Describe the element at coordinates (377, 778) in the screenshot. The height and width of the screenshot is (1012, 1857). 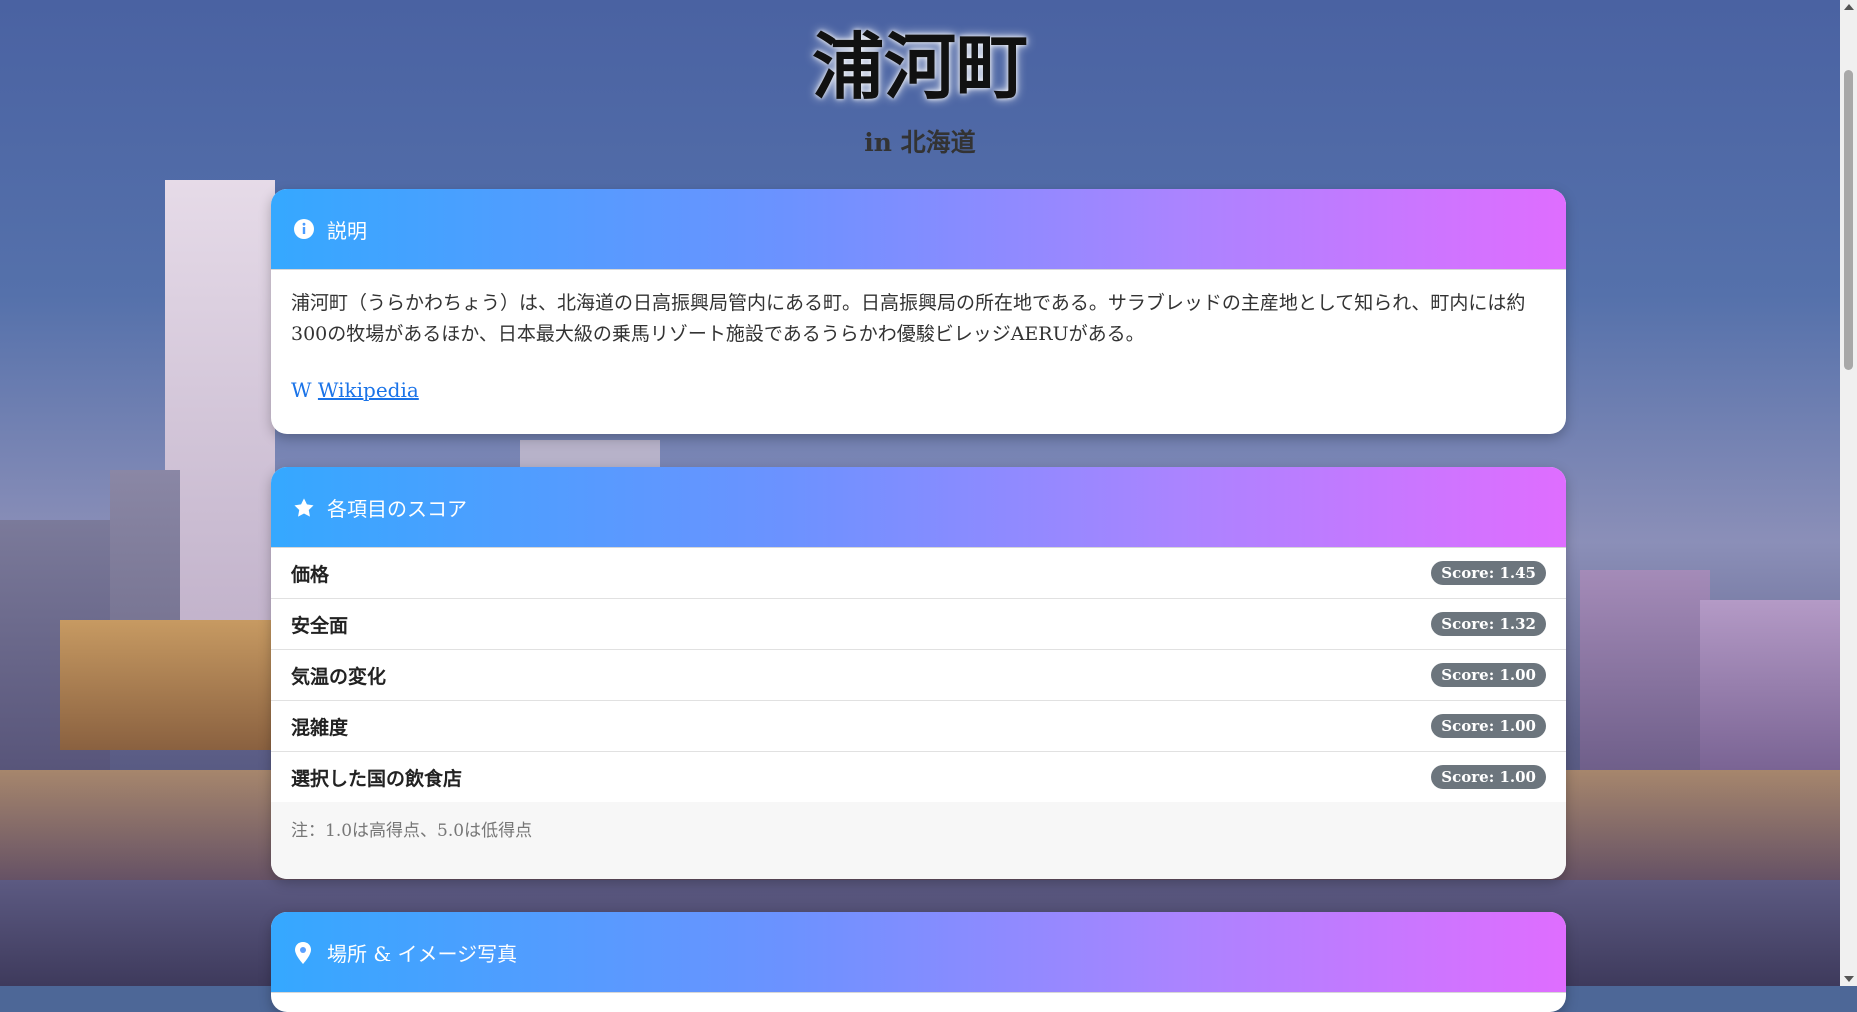
I see `score-label: 選択した国の飲食店` at that location.